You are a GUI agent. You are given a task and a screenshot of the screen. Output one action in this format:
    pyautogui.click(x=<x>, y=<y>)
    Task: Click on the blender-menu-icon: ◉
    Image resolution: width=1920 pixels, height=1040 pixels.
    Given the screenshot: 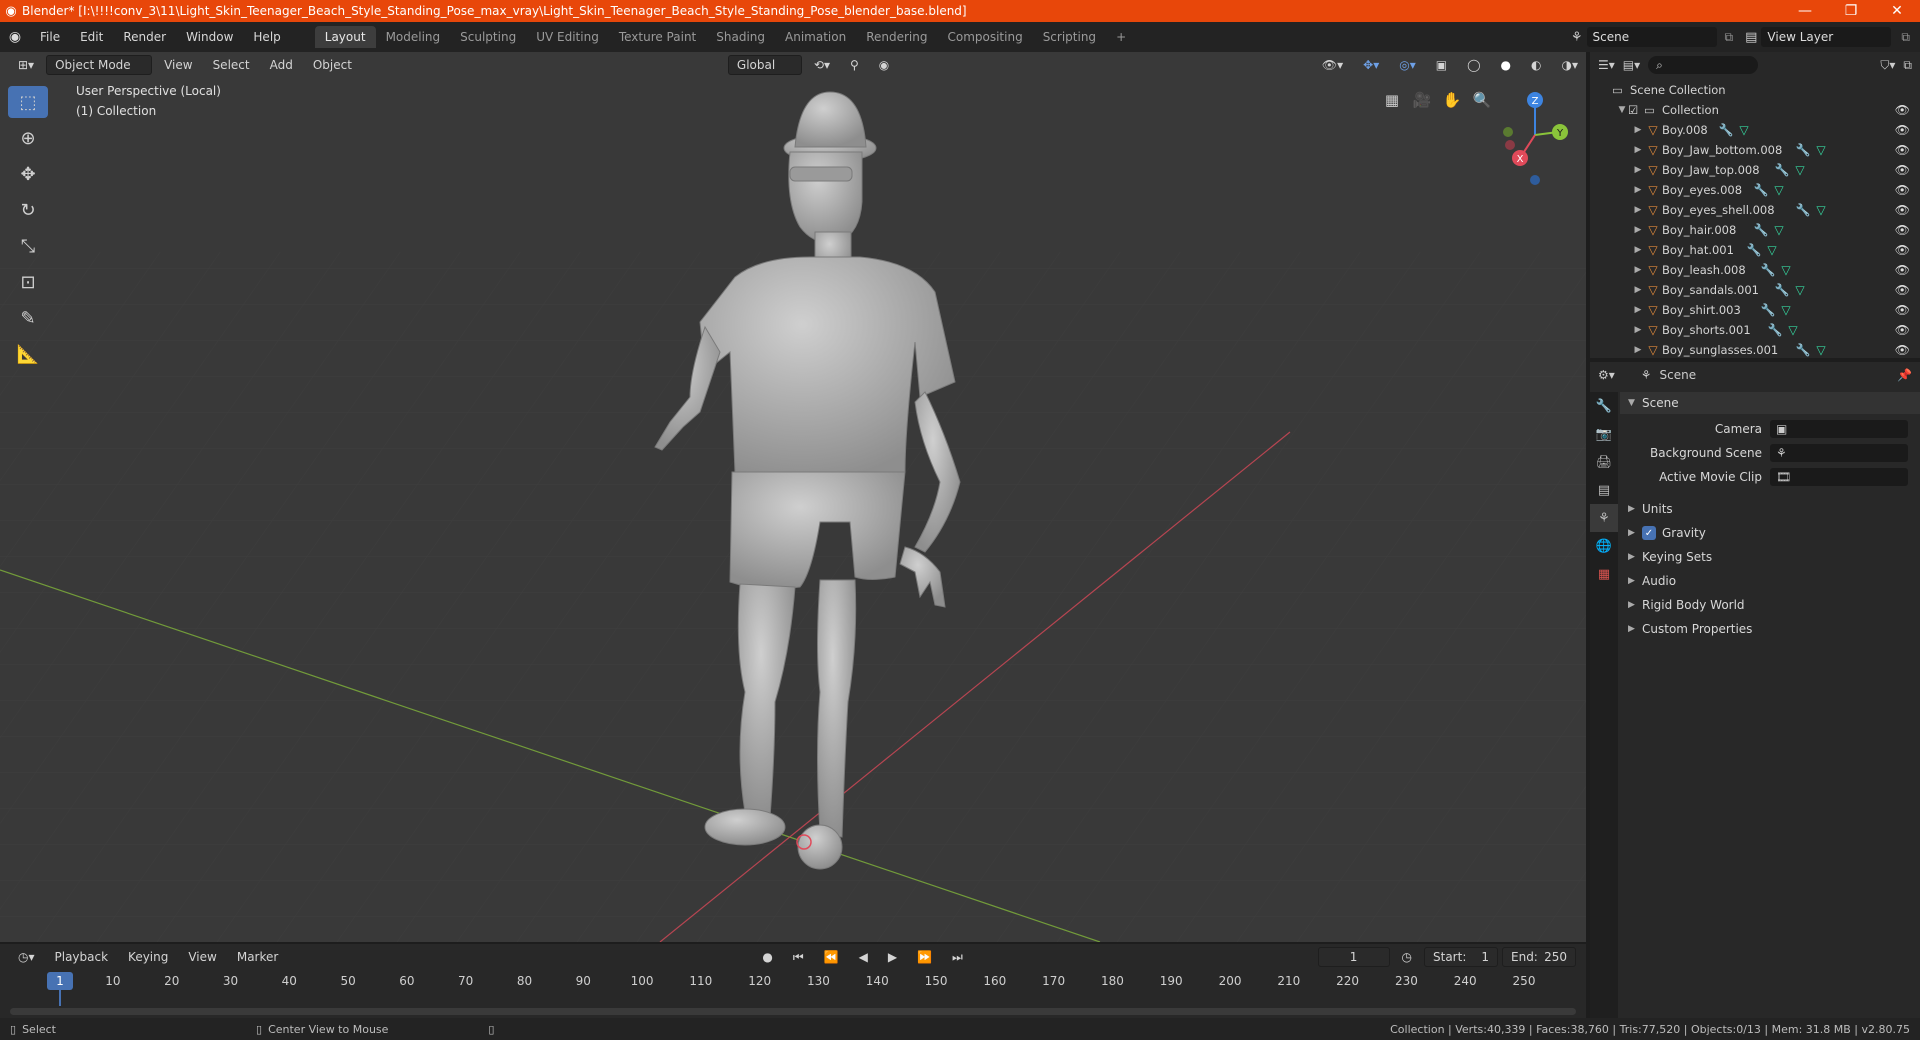 What is the action you would take?
    pyautogui.click(x=15, y=37)
    